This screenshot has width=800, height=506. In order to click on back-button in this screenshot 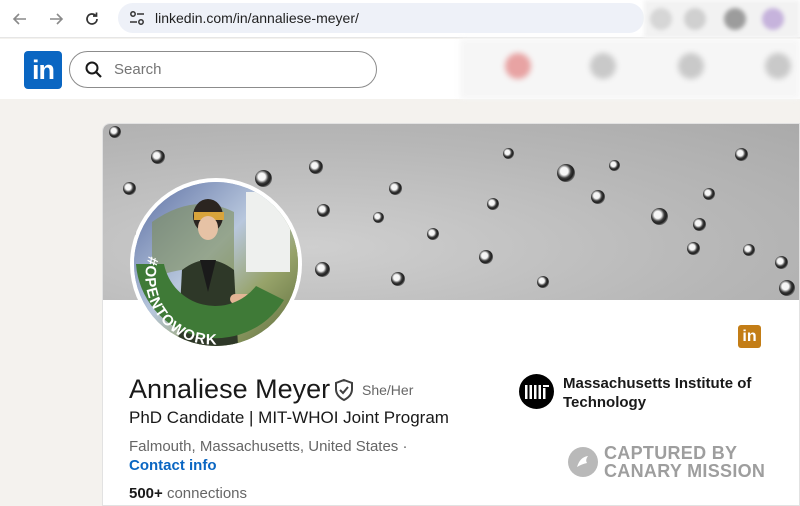, I will do `click(20, 19)`.